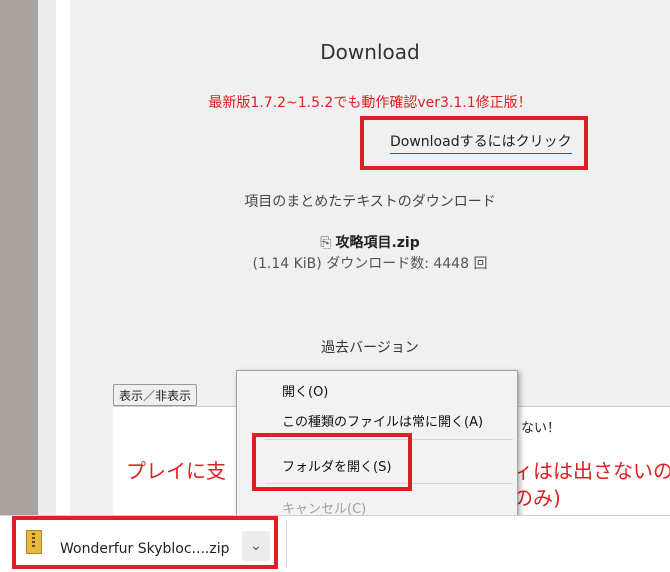 This screenshot has height=572, width=670. I want to click on info-text-top: ない！, so click(541, 428).